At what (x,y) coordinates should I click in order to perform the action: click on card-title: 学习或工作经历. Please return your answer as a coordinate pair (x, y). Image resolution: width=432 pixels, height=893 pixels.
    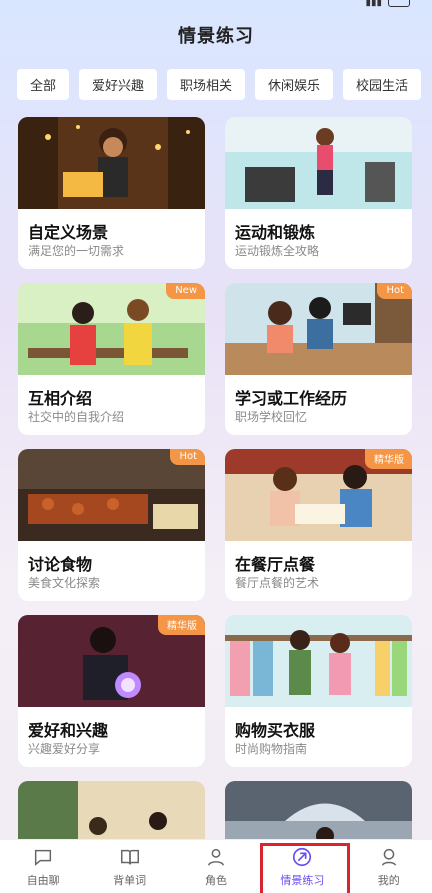
    Looking at the image, I should click on (291, 398).